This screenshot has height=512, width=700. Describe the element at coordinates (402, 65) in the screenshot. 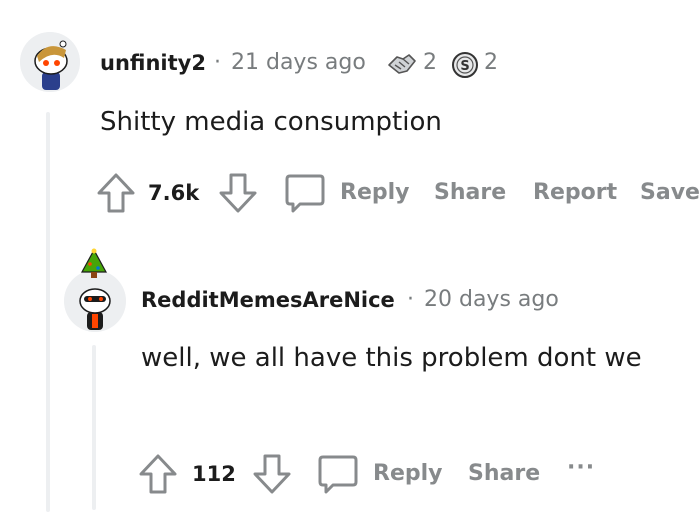

I see `award-handshake-icon` at that location.